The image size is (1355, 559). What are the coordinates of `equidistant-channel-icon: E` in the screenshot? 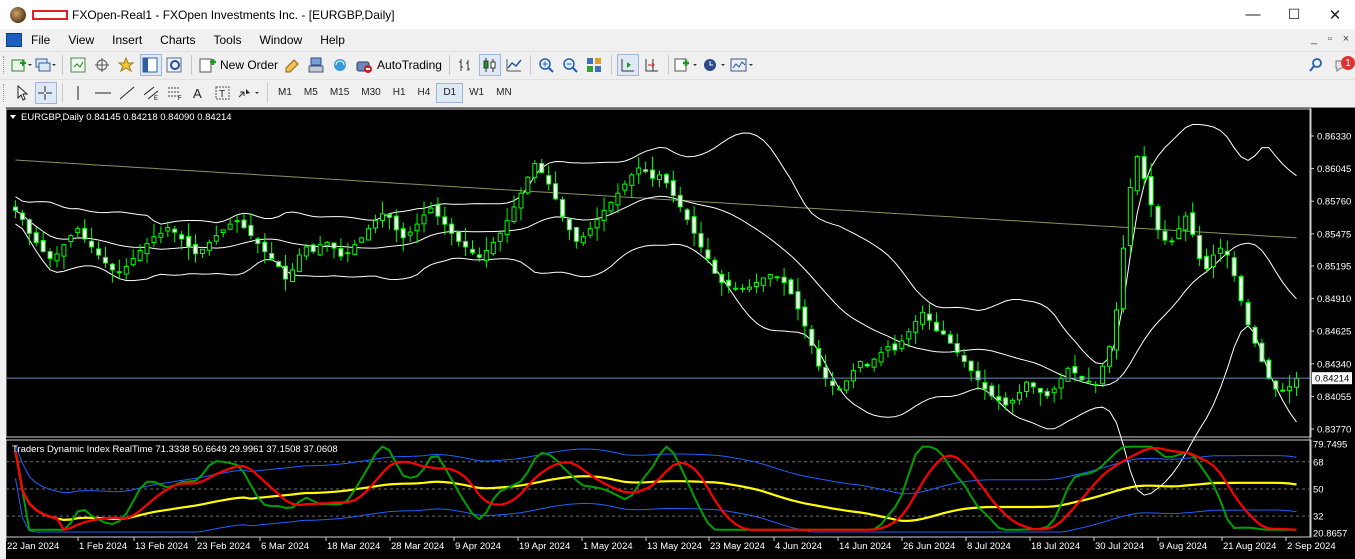 It's located at (151, 93).